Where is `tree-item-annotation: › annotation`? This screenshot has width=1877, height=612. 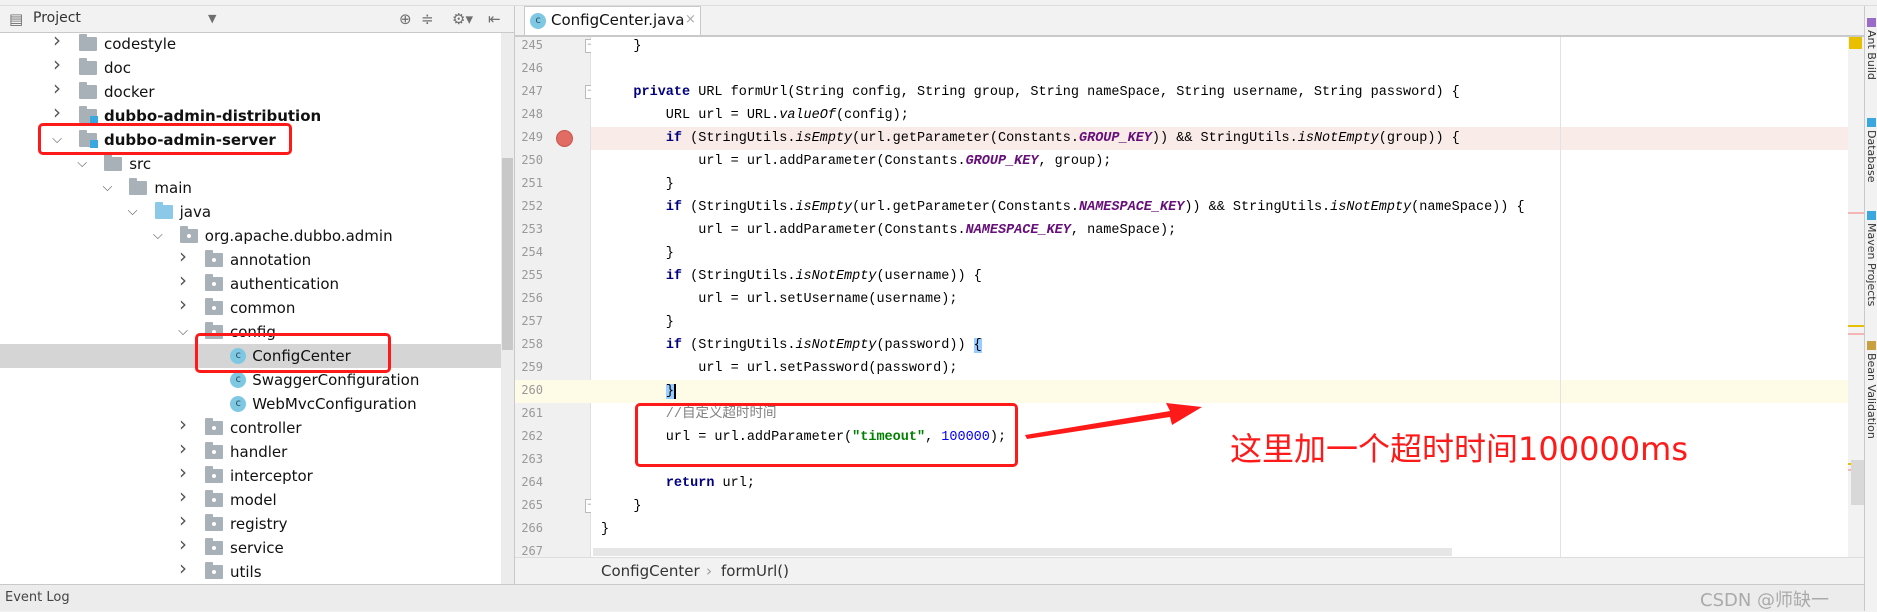 tree-item-annotation: › annotation is located at coordinates (250, 259).